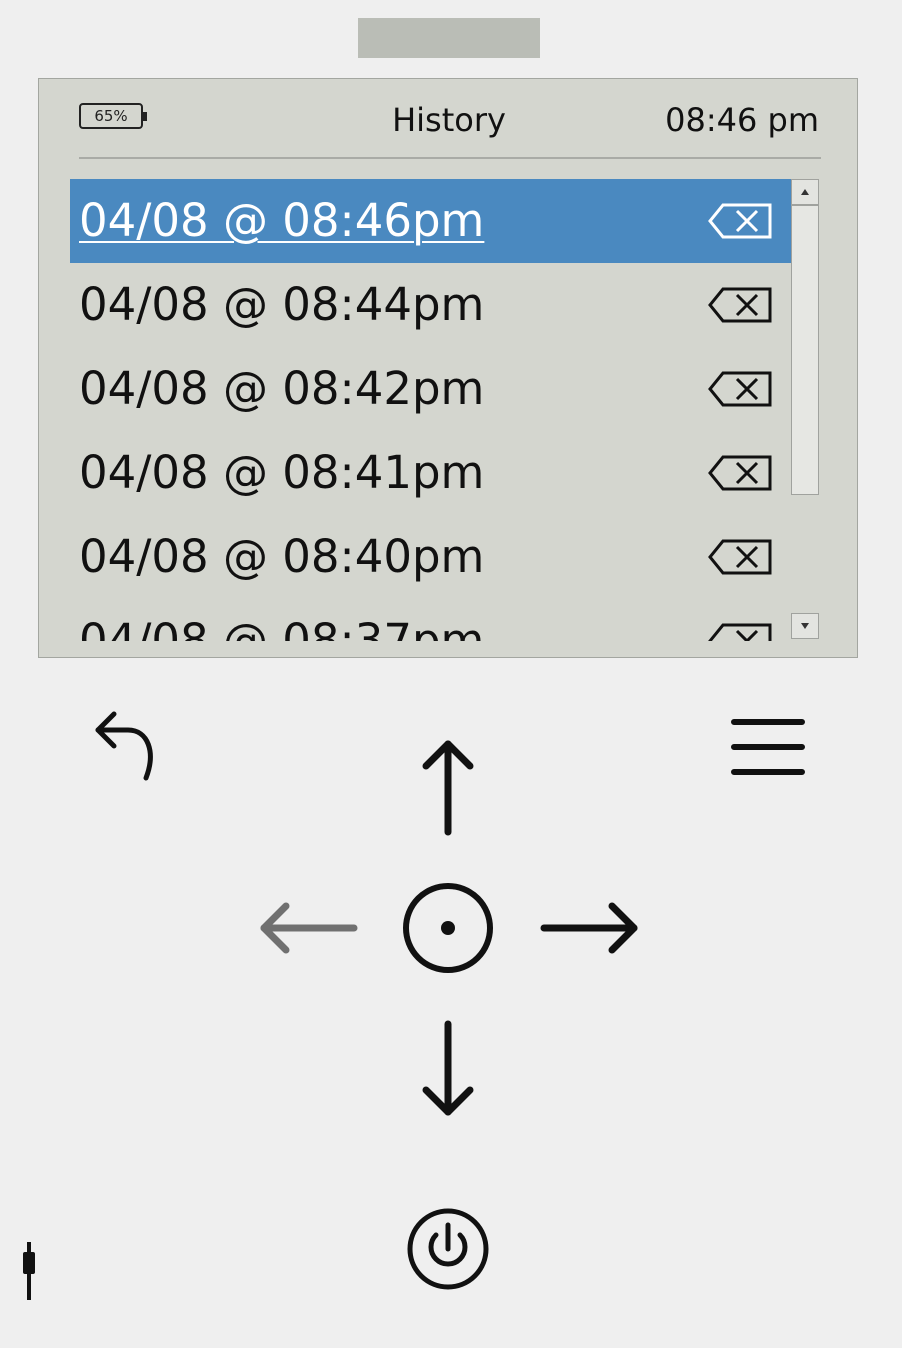 This screenshot has height=1348, width=902. I want to click on history-row-label: 04/08 @ 08:42pm, so click(282, 388).